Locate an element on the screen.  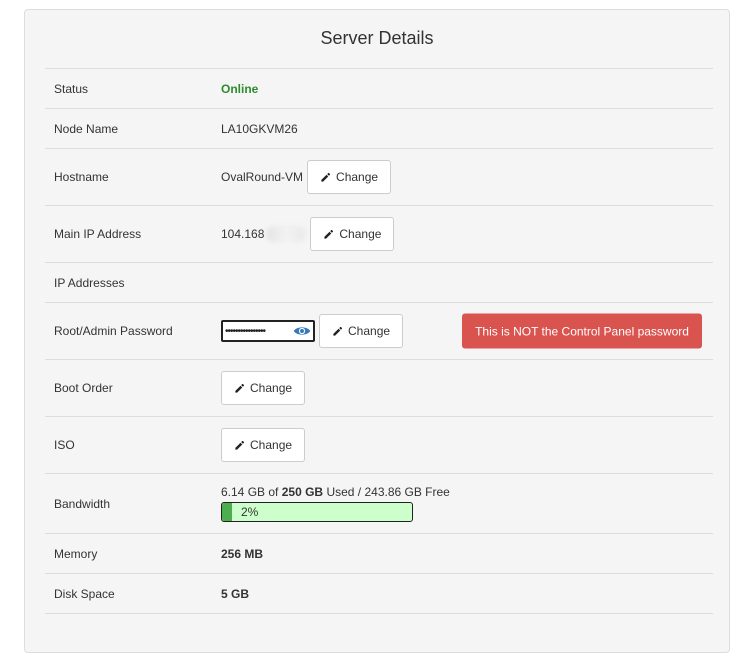
password-field-wrapper is located at coordinates (268, 331).